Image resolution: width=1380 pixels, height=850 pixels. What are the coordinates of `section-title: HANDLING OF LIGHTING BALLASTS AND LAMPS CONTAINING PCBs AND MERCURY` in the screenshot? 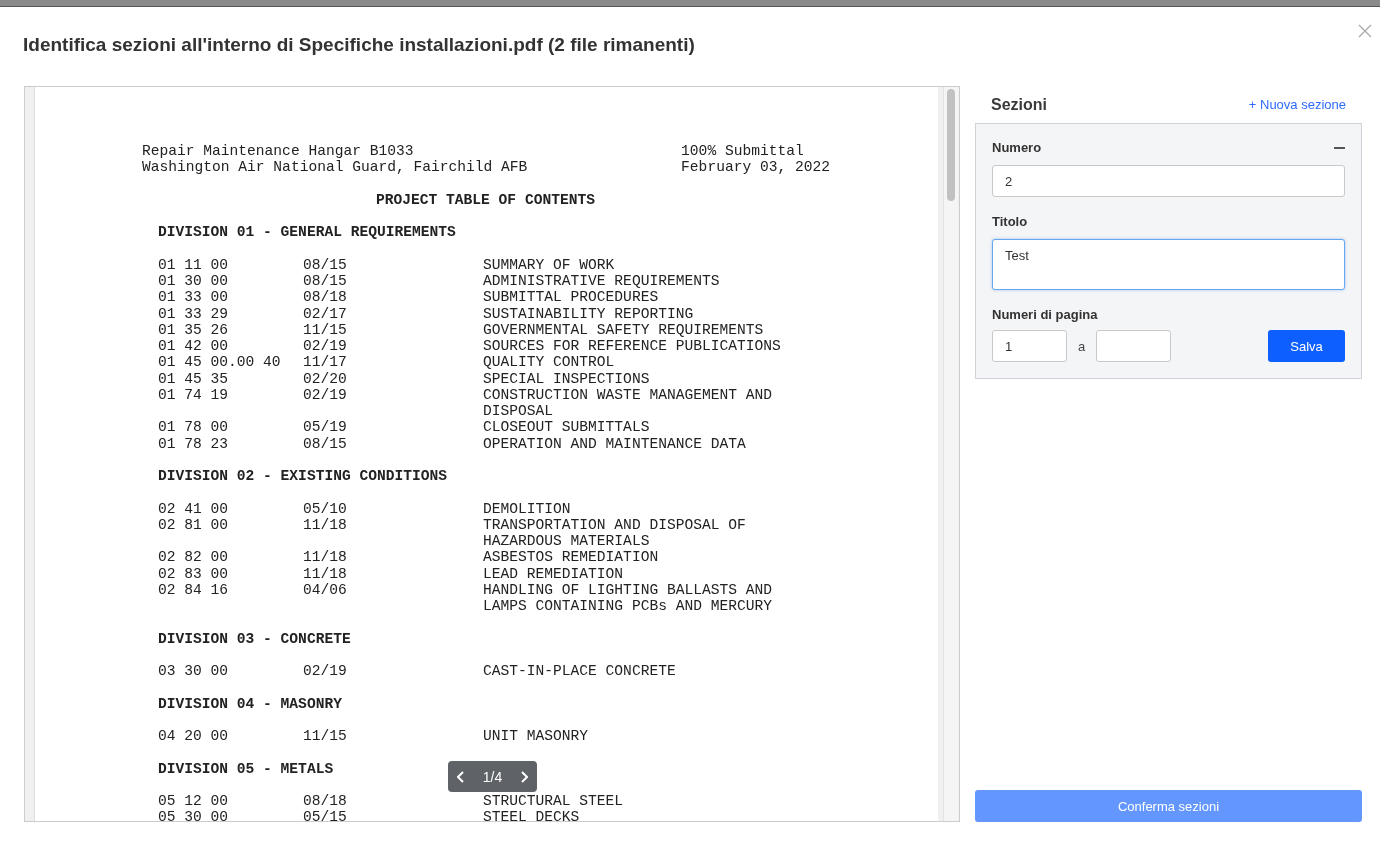 It's located at (628, 598).